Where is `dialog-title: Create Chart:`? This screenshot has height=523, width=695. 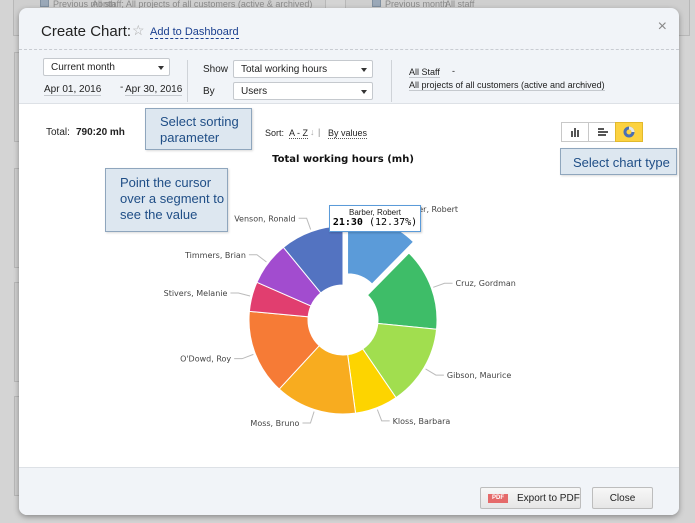
dialog-title: Create Chart: is located at coordinates (86, 31).